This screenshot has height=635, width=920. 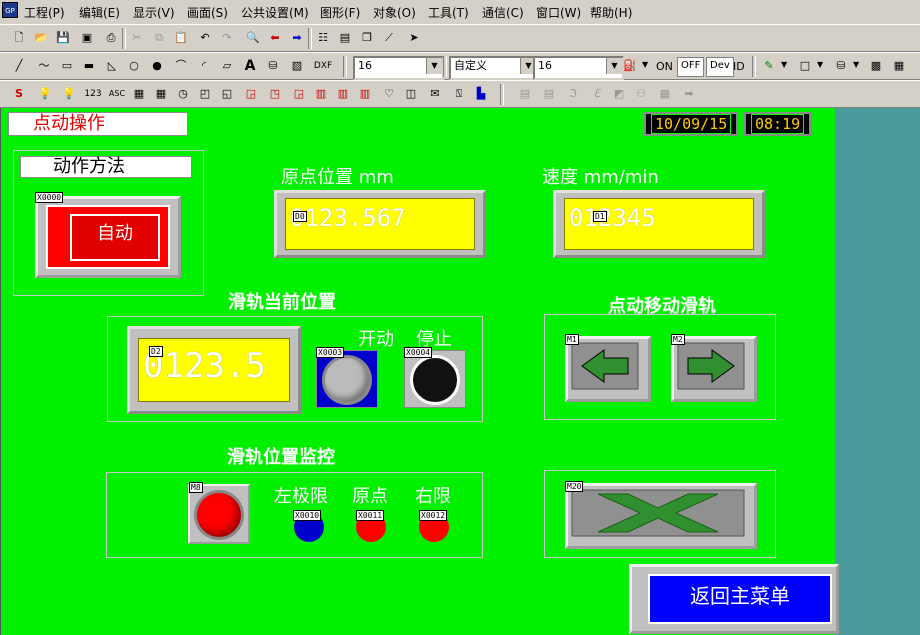 I want to click on ascii-input-icon: ▦, so click(x=161, y=94).